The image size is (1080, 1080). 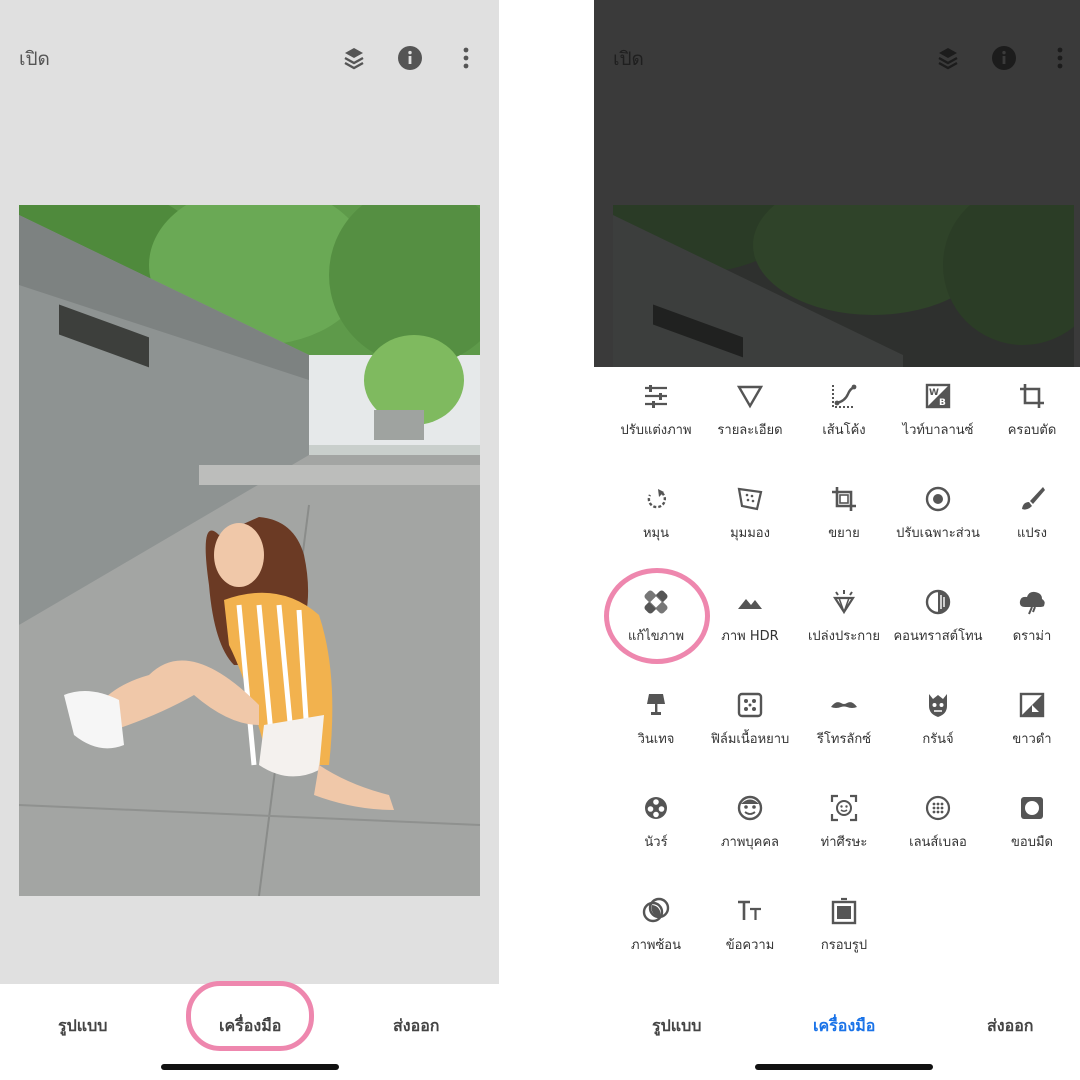 I want to click on tool-details: รายละเอียด, so click(x=750, y=415).